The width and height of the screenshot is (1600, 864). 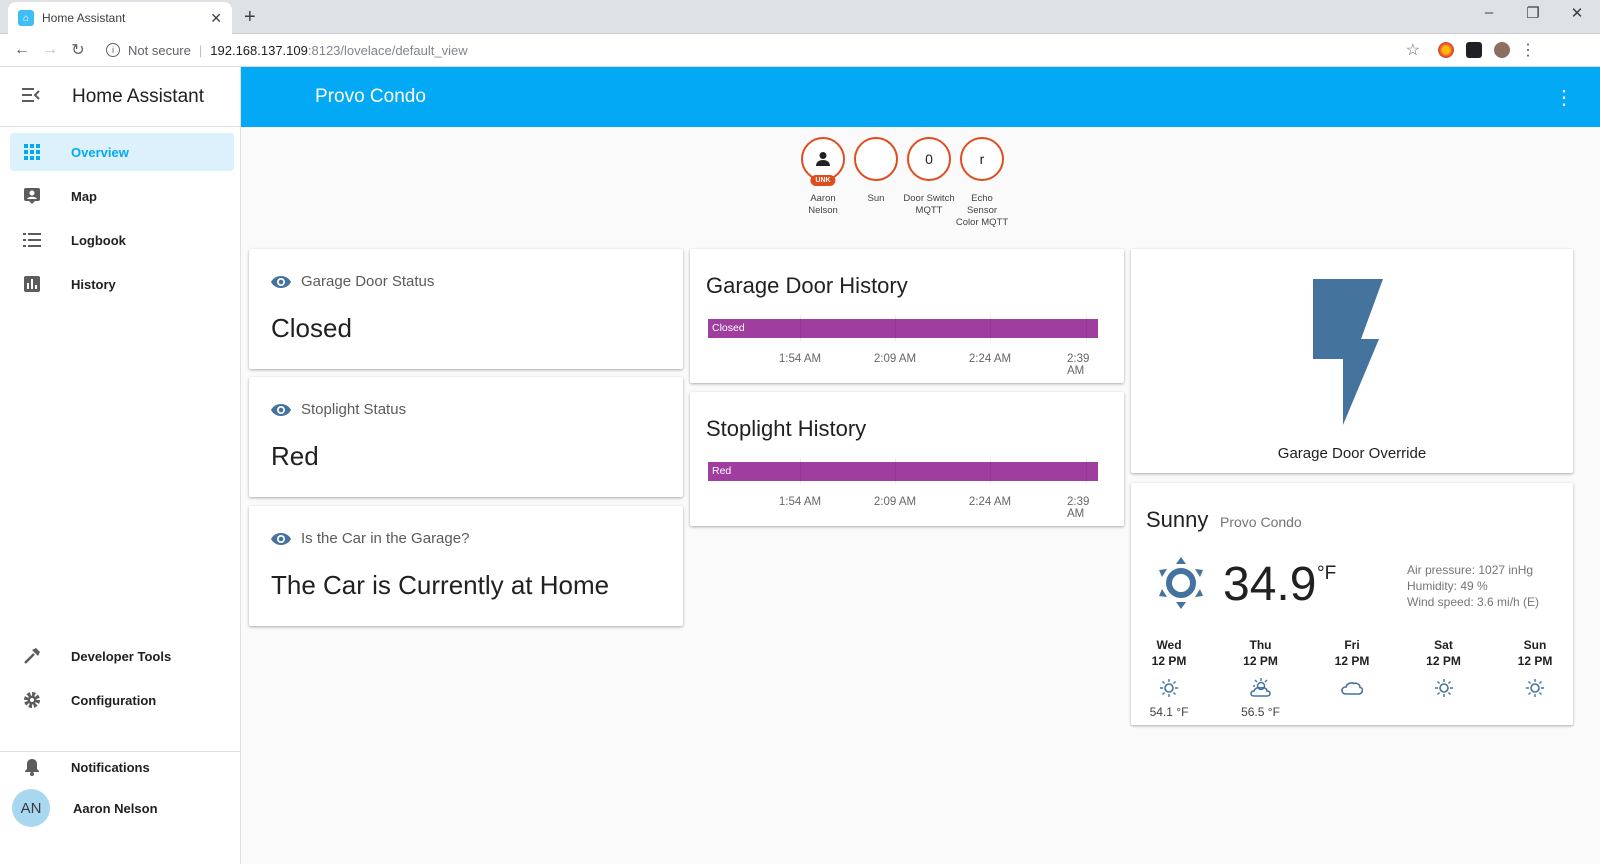 What do you see at coordinates (929, 159) in the screenshot?
I see `badge-value: 0` at bounding box center [929, 159].